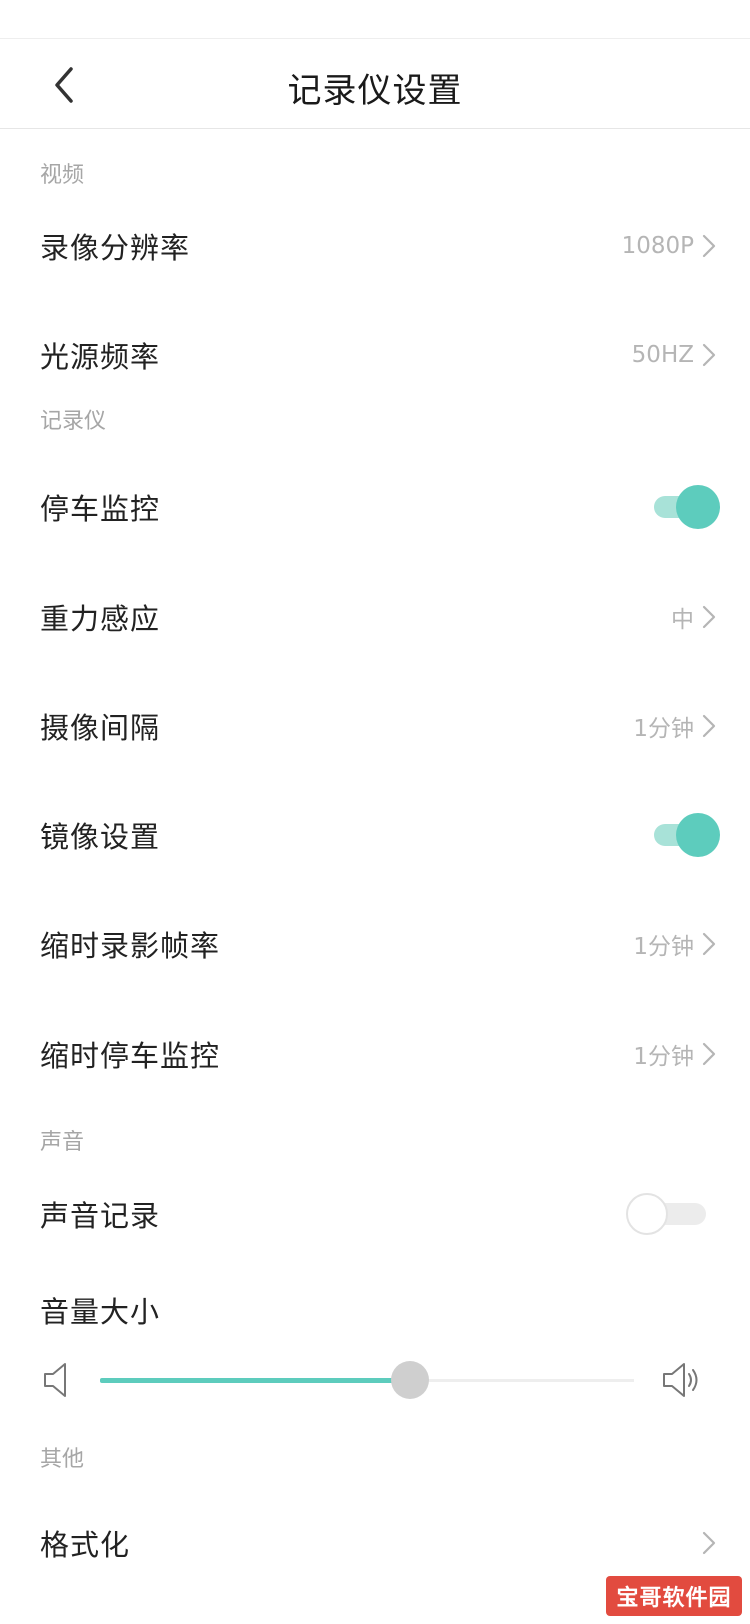  I want to click on volume-slider-row, so click(375, 1393).